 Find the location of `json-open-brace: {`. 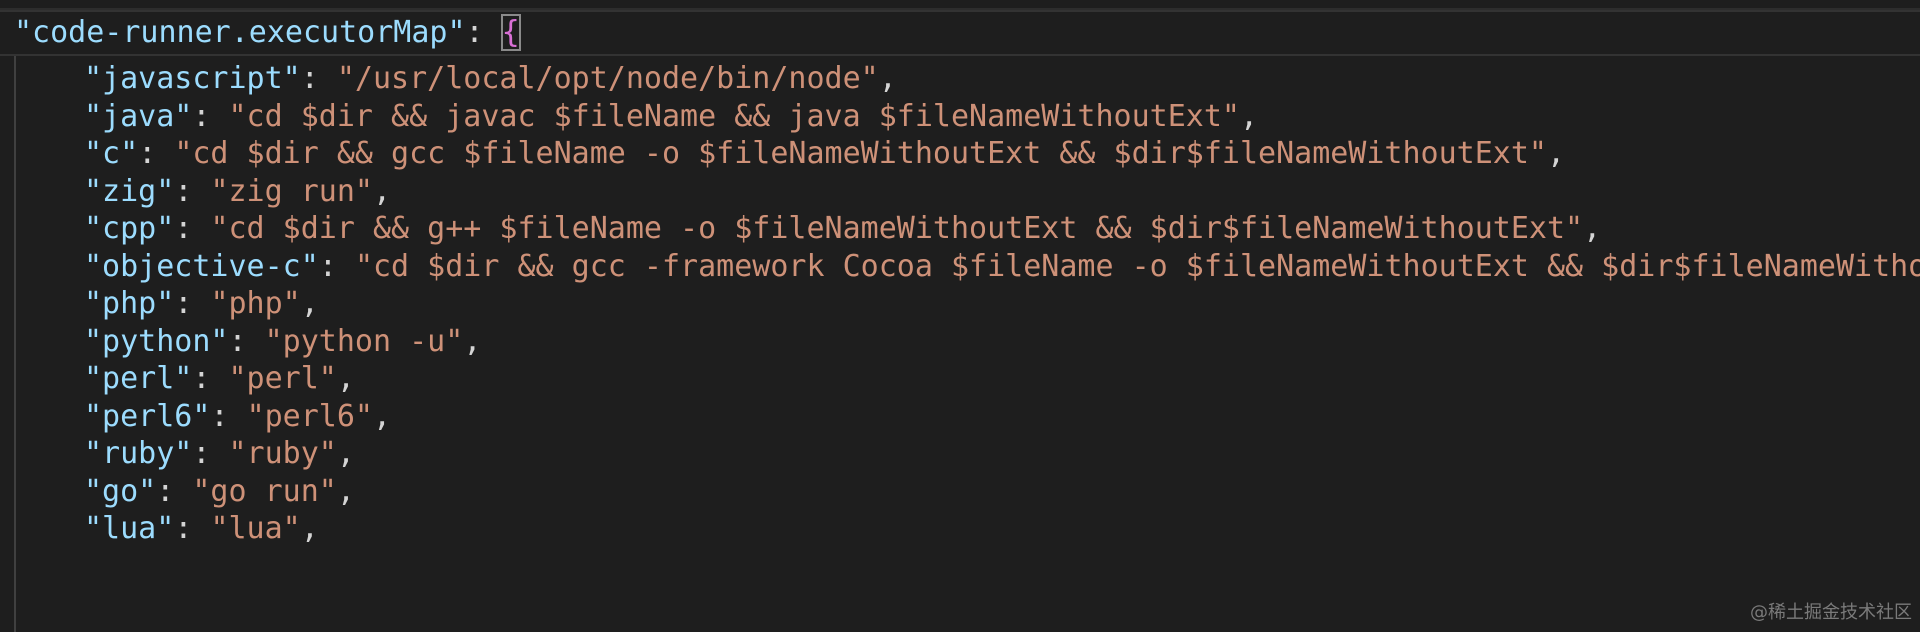

json-open-brace: { is located at coordinates (510, 32).